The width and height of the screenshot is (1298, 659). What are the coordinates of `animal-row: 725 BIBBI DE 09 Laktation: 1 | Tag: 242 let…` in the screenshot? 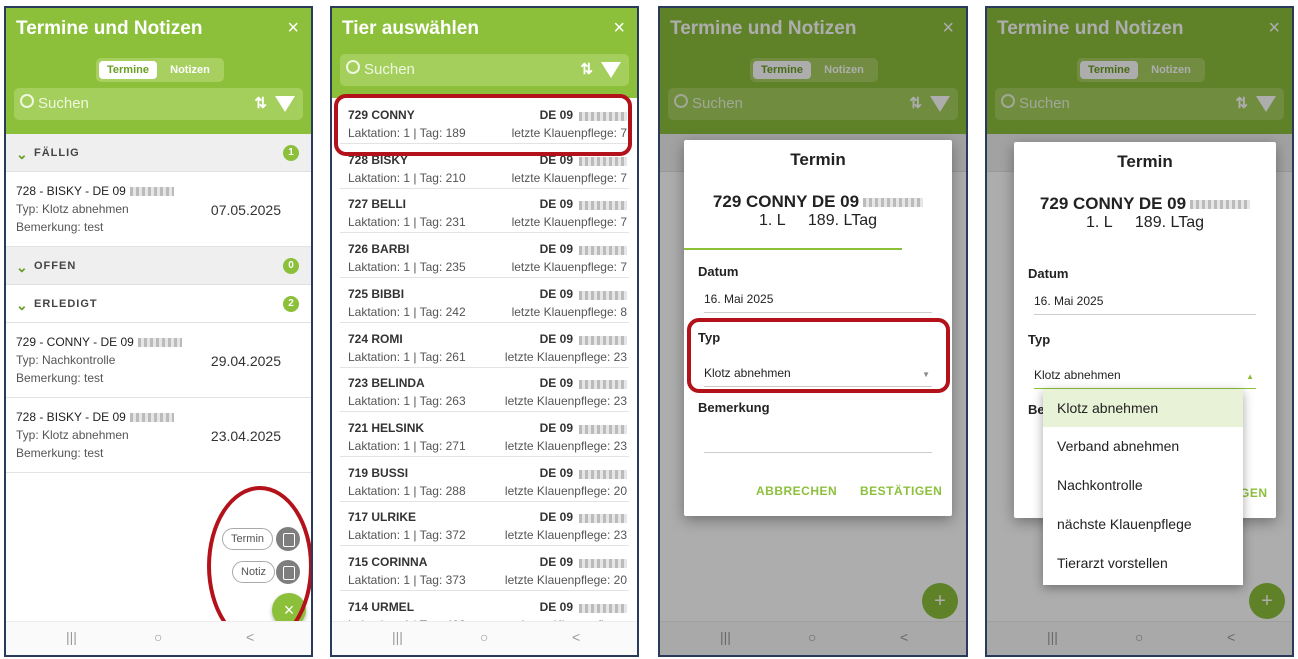 It's located at (484, 301).